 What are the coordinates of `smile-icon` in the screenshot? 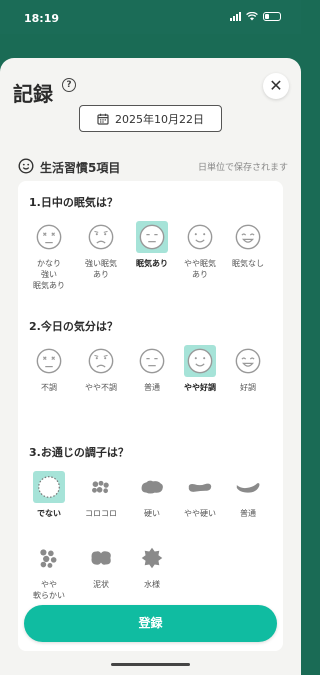 It's located at (26, 166).